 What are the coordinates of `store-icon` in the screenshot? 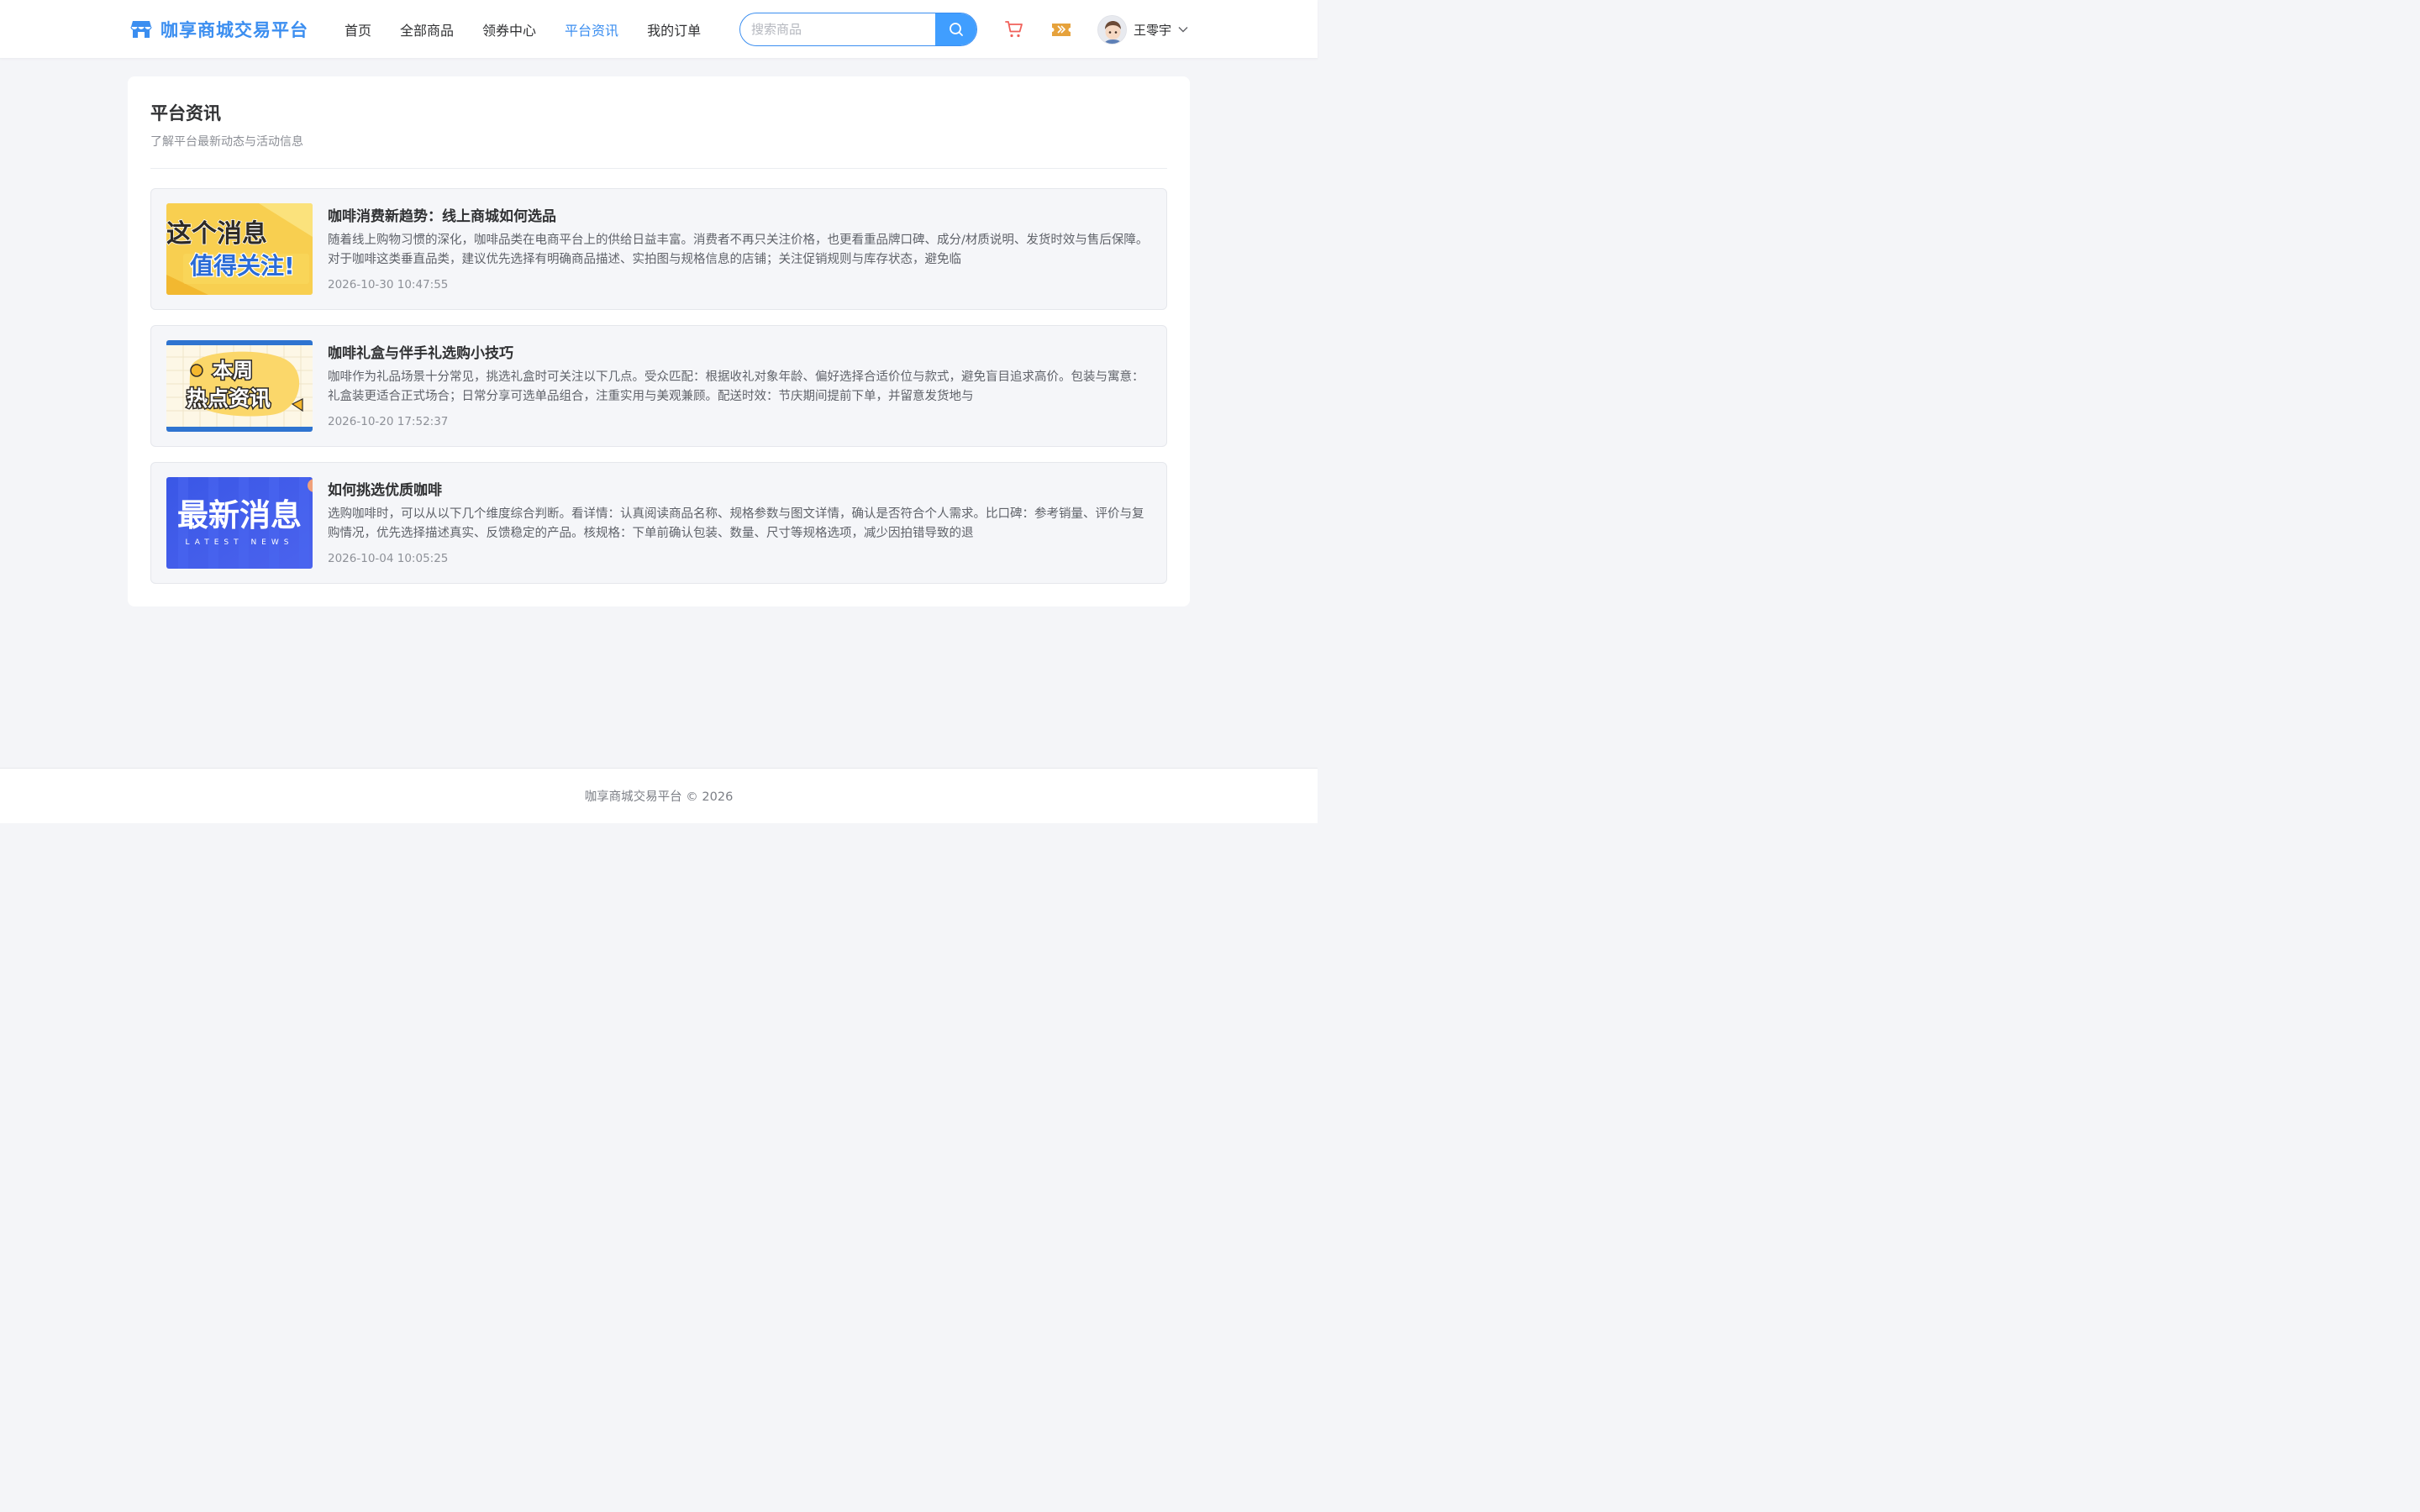 It's located at (141, 29).